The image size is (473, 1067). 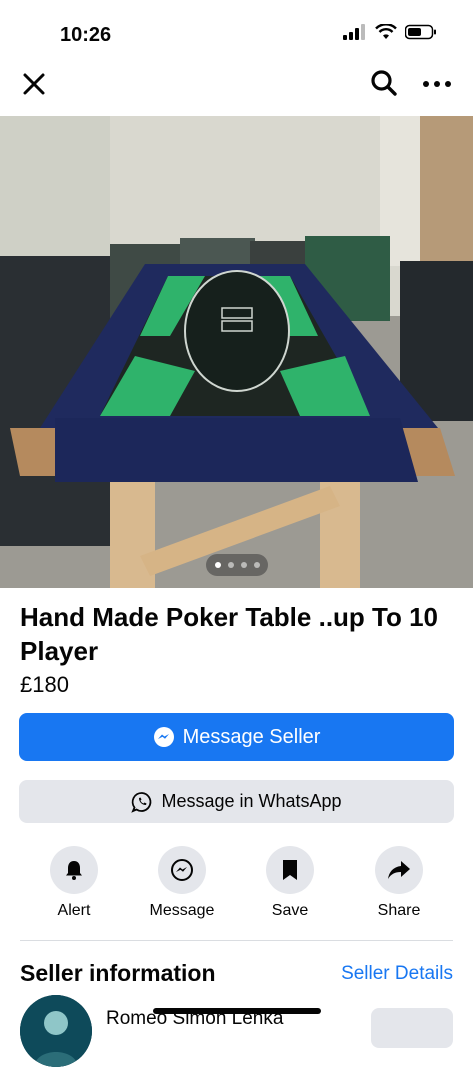 I want to click on battery-icon, so click(x=420, y=32).